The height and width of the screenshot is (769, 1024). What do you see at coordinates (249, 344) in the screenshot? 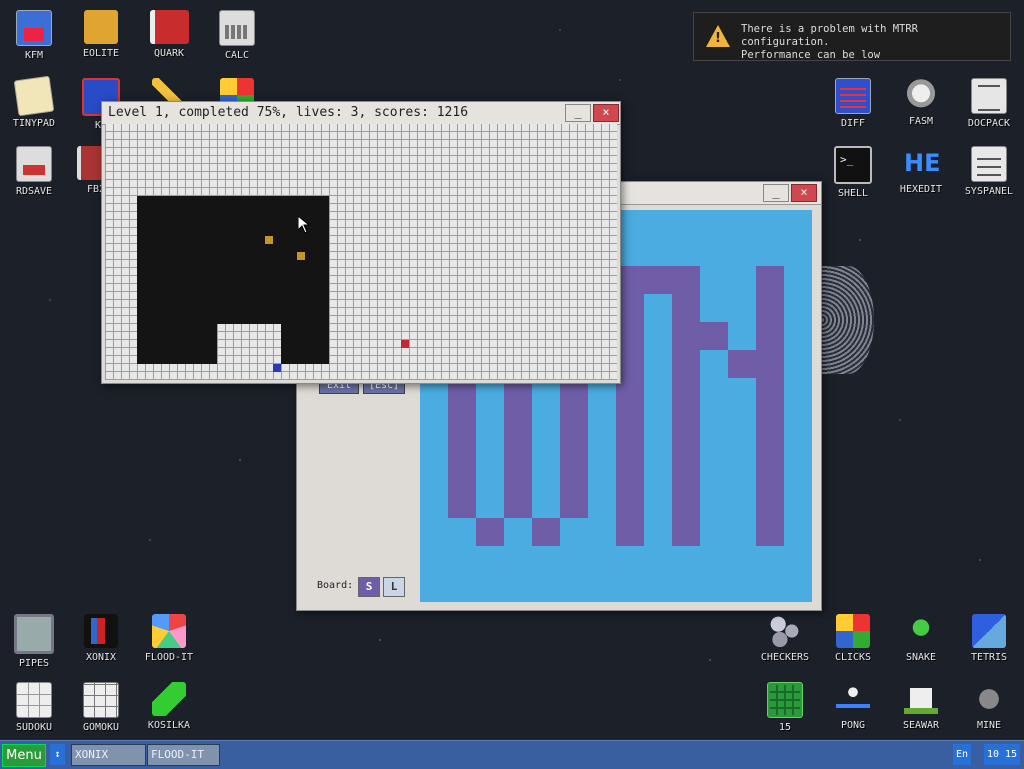
I see `uncaptured-notch` at bounding box center [249, 344].